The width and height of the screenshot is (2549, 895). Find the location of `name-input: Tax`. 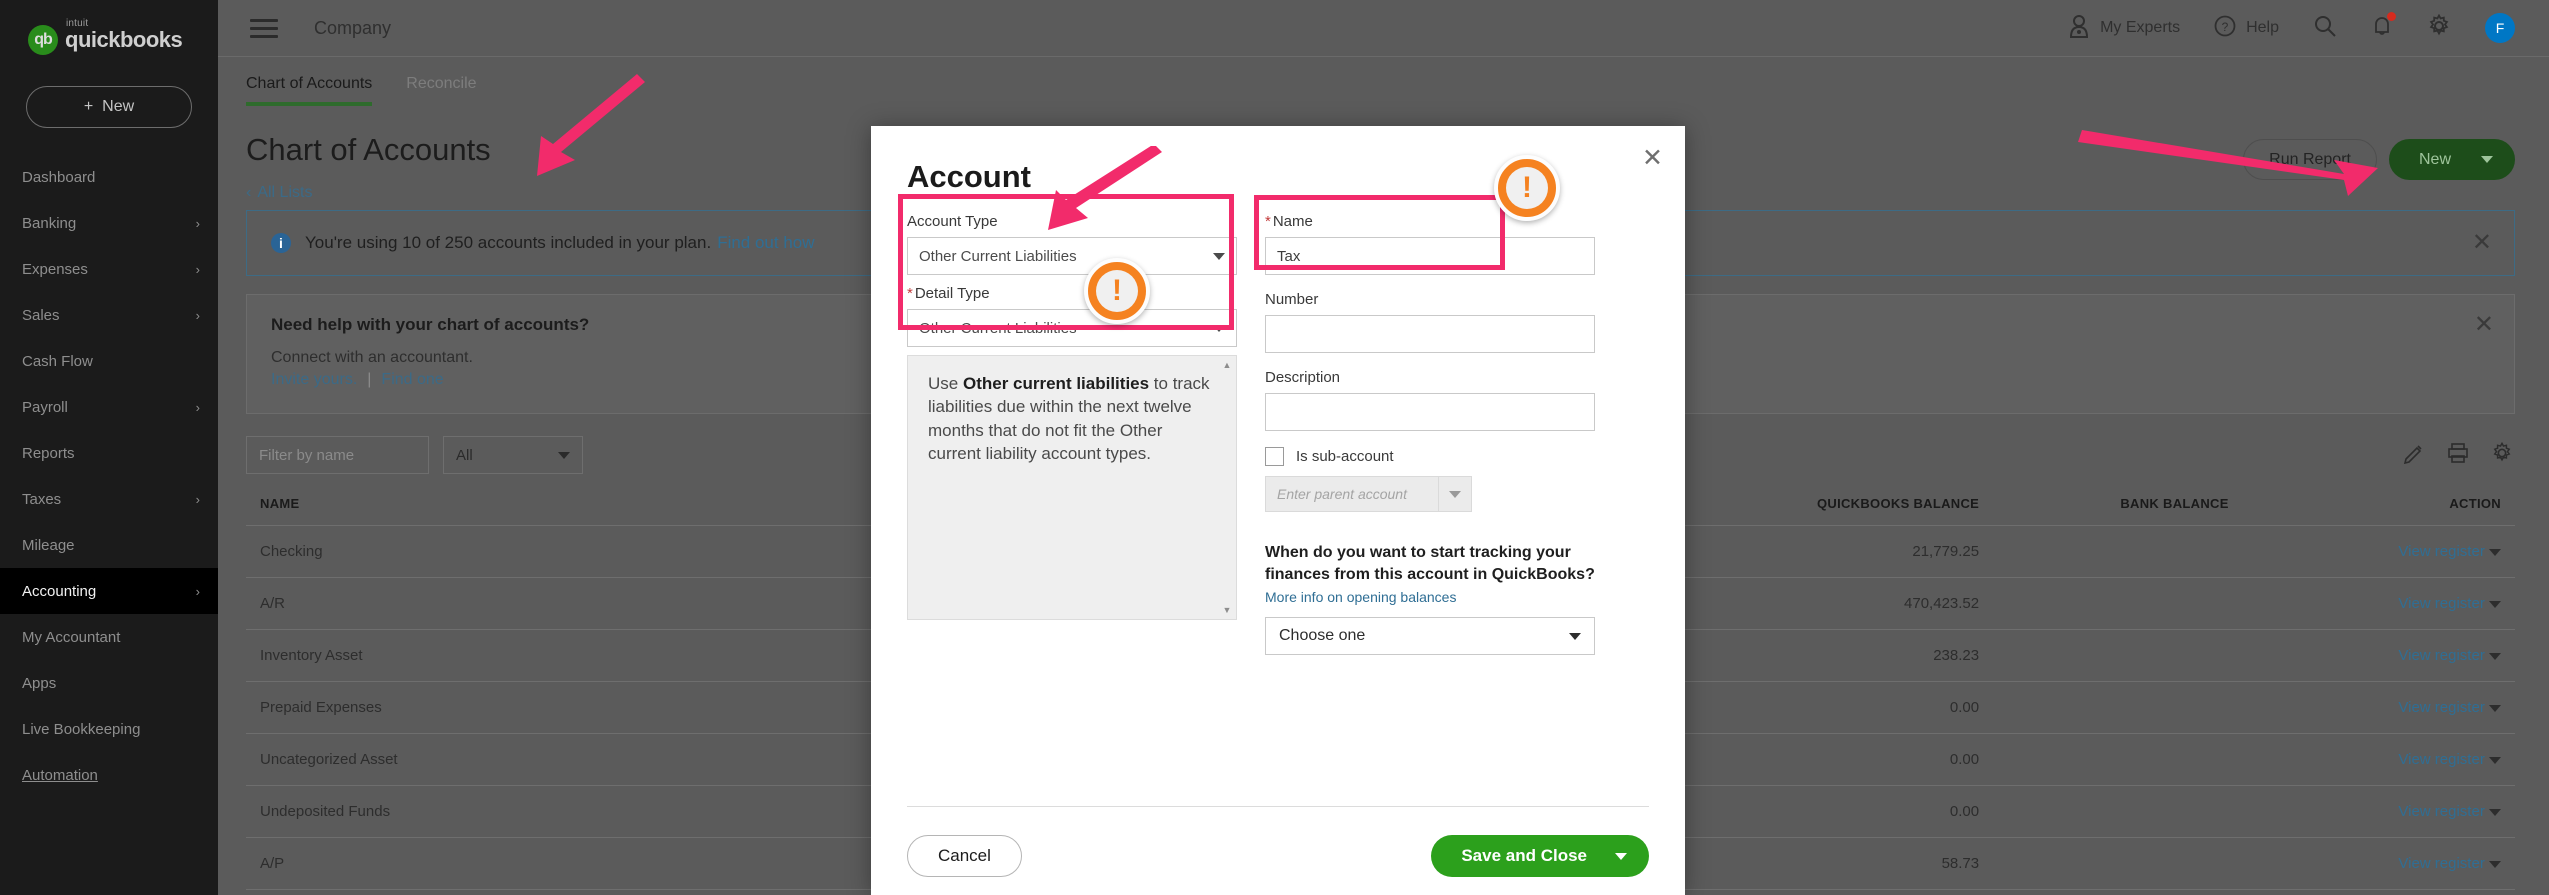

name-input: Tax is located at coordinates (1430, 256).